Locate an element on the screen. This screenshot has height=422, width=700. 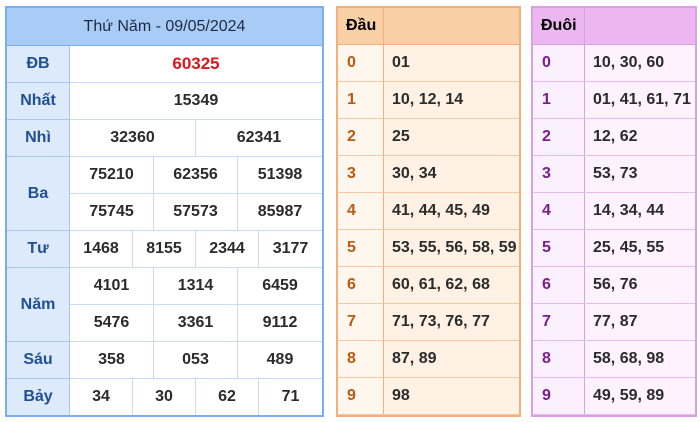
duoi-row-key: 3 is located at coordinates (559, 174).